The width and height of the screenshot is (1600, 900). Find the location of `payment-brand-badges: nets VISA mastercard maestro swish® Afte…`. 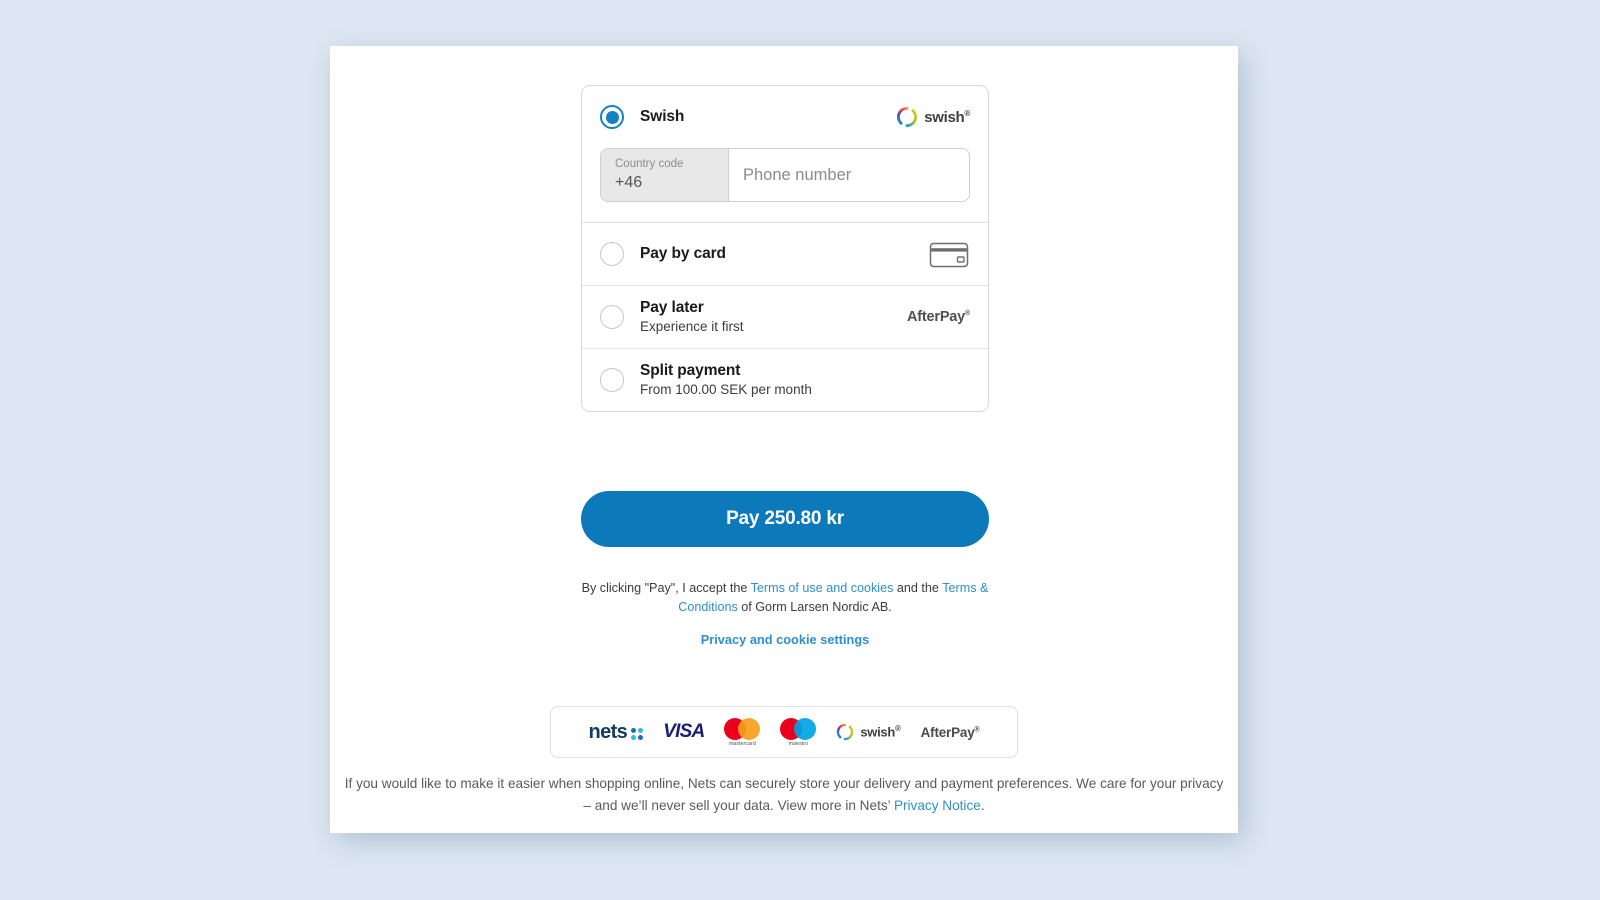

payment-brand-badges: nets VISA mastercard maestro swish® Afte… is located at coordinates (784, 732).